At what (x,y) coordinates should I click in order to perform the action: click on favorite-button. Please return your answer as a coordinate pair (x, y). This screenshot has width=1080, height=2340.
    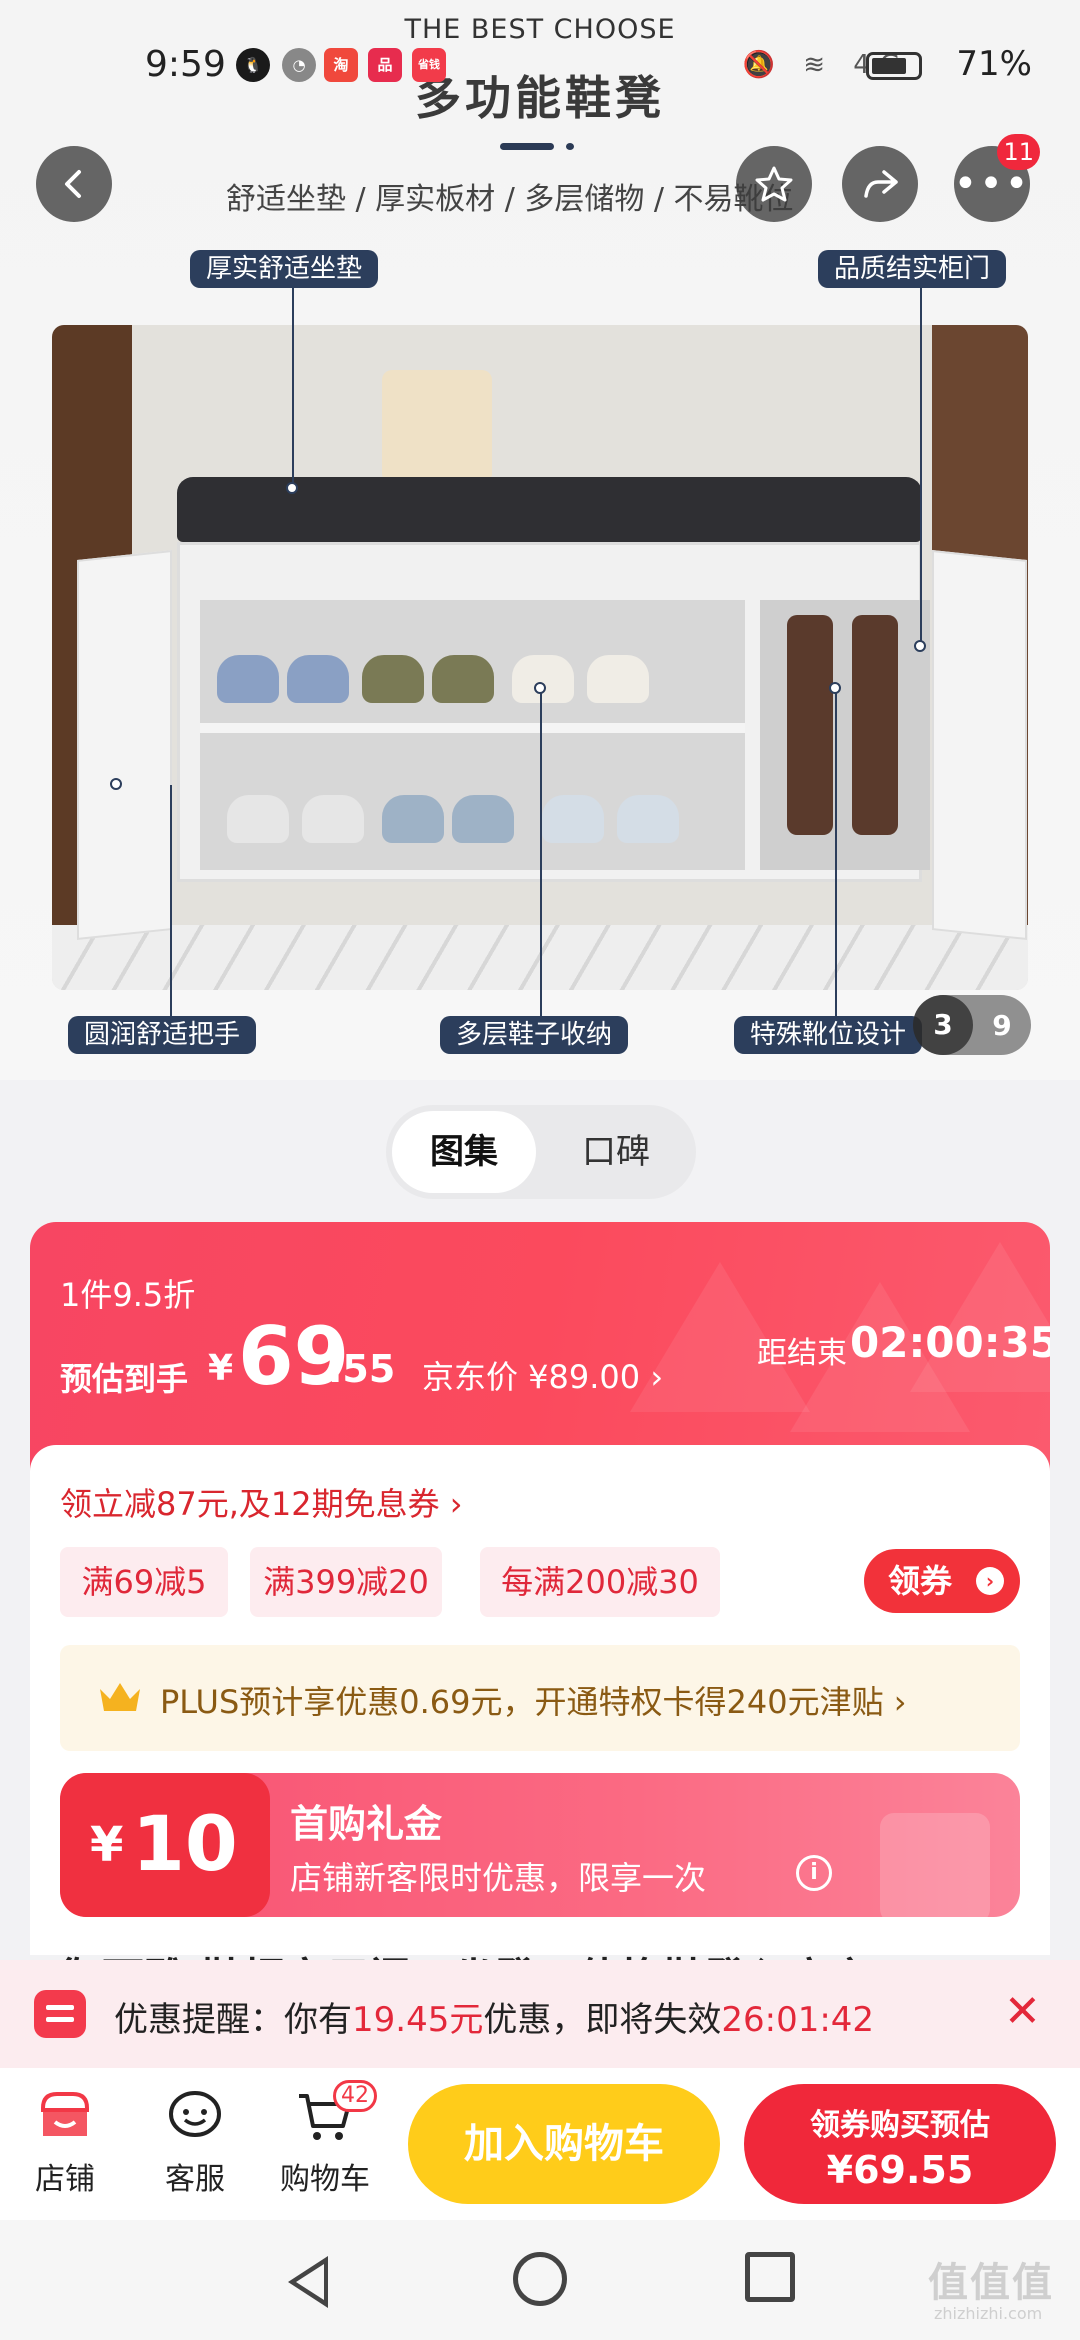
    Looking at the image, I should click on (774, 184).